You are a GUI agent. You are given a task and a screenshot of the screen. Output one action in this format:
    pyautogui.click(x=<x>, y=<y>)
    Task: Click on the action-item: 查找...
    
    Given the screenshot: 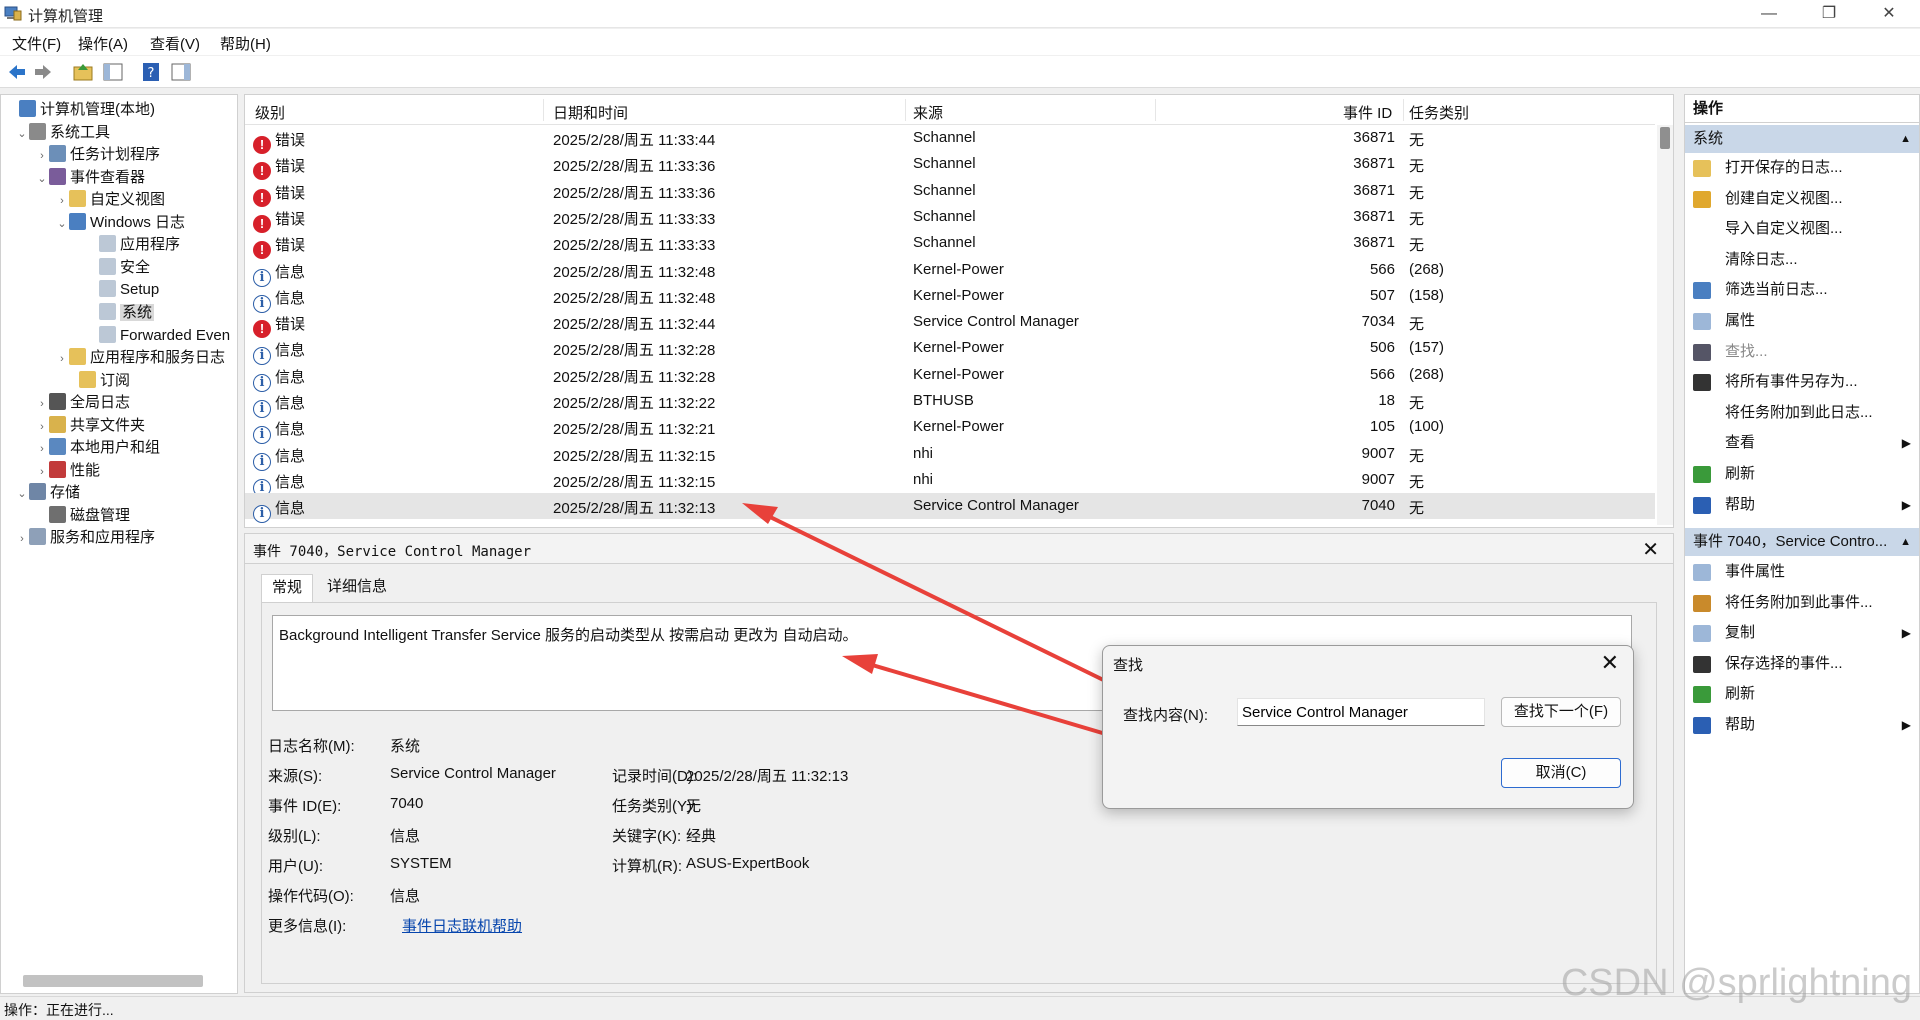 What is the action you would take?
    pyautogui.click(x=1802, y=352)
    